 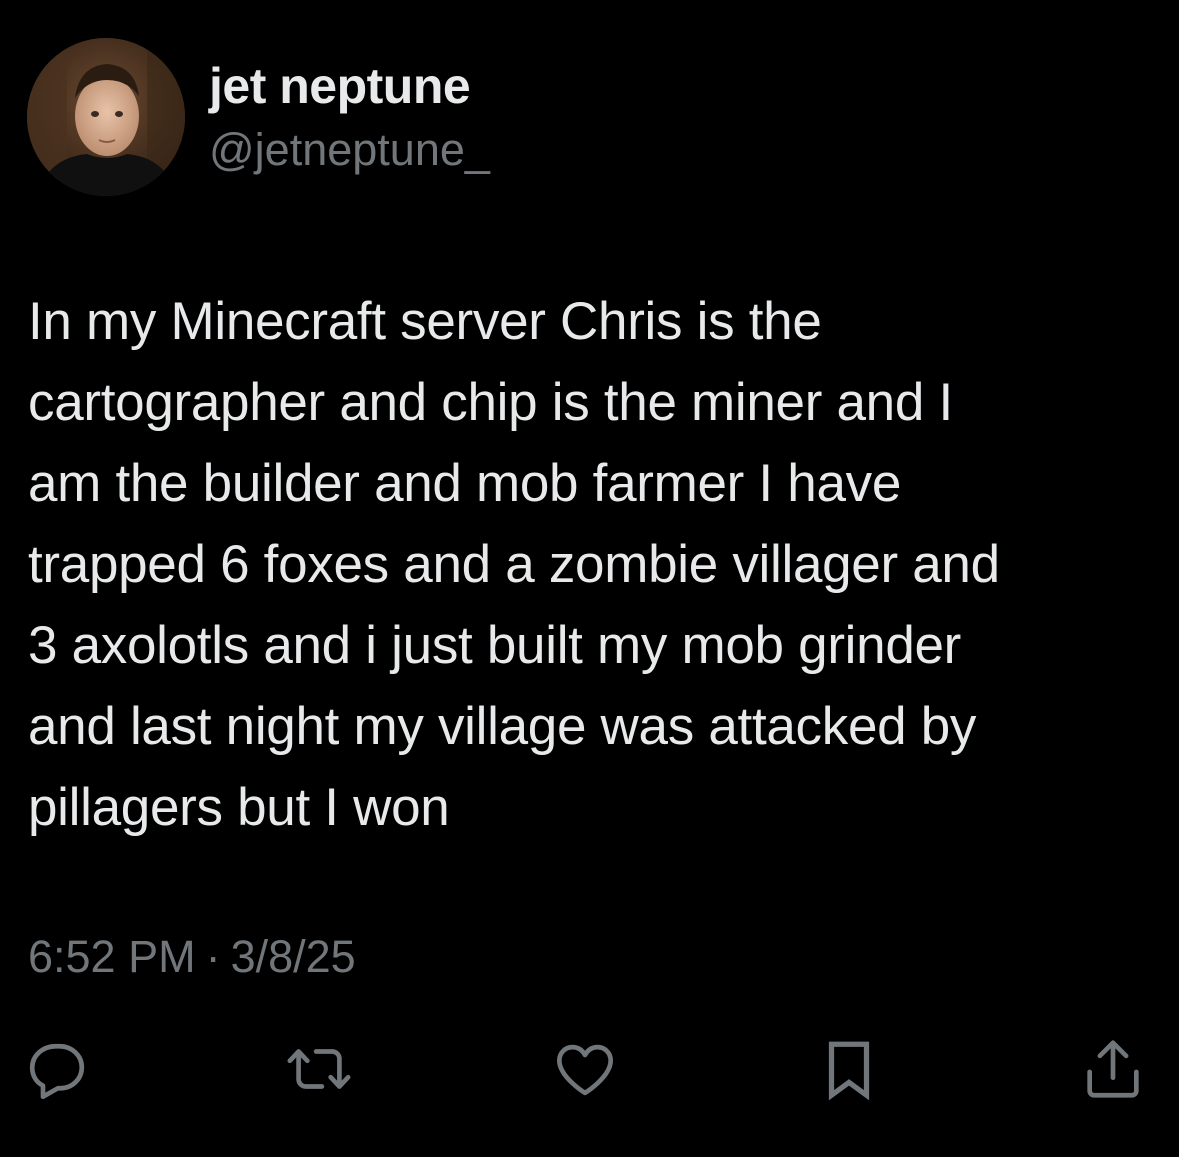 I want to click on tweet-timestamp: 6:52 PM · 3/8/25, so click(x=192, y=957).